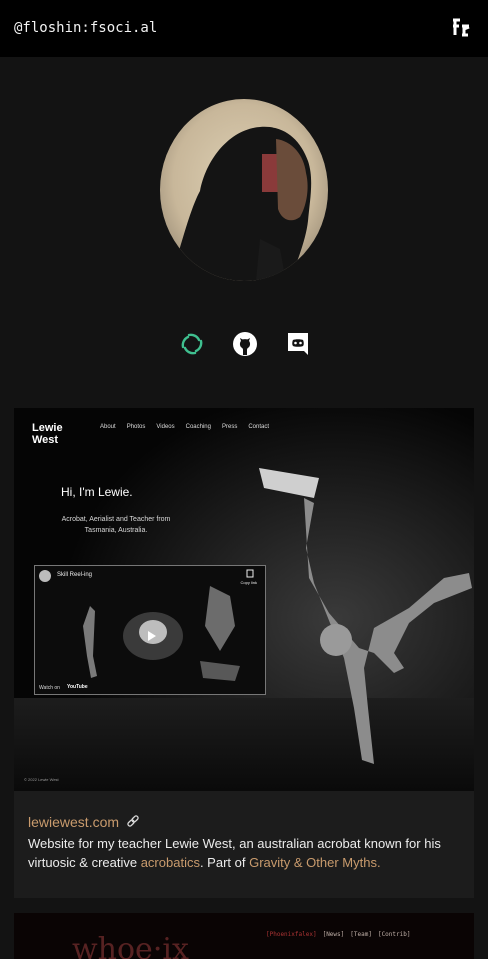 The width and height of the screenshot is (488, 959). What do you see at coordinates (461, 27) in the screenshot?
I see `fr-monogram-icon` at bounding box center [461, 27].